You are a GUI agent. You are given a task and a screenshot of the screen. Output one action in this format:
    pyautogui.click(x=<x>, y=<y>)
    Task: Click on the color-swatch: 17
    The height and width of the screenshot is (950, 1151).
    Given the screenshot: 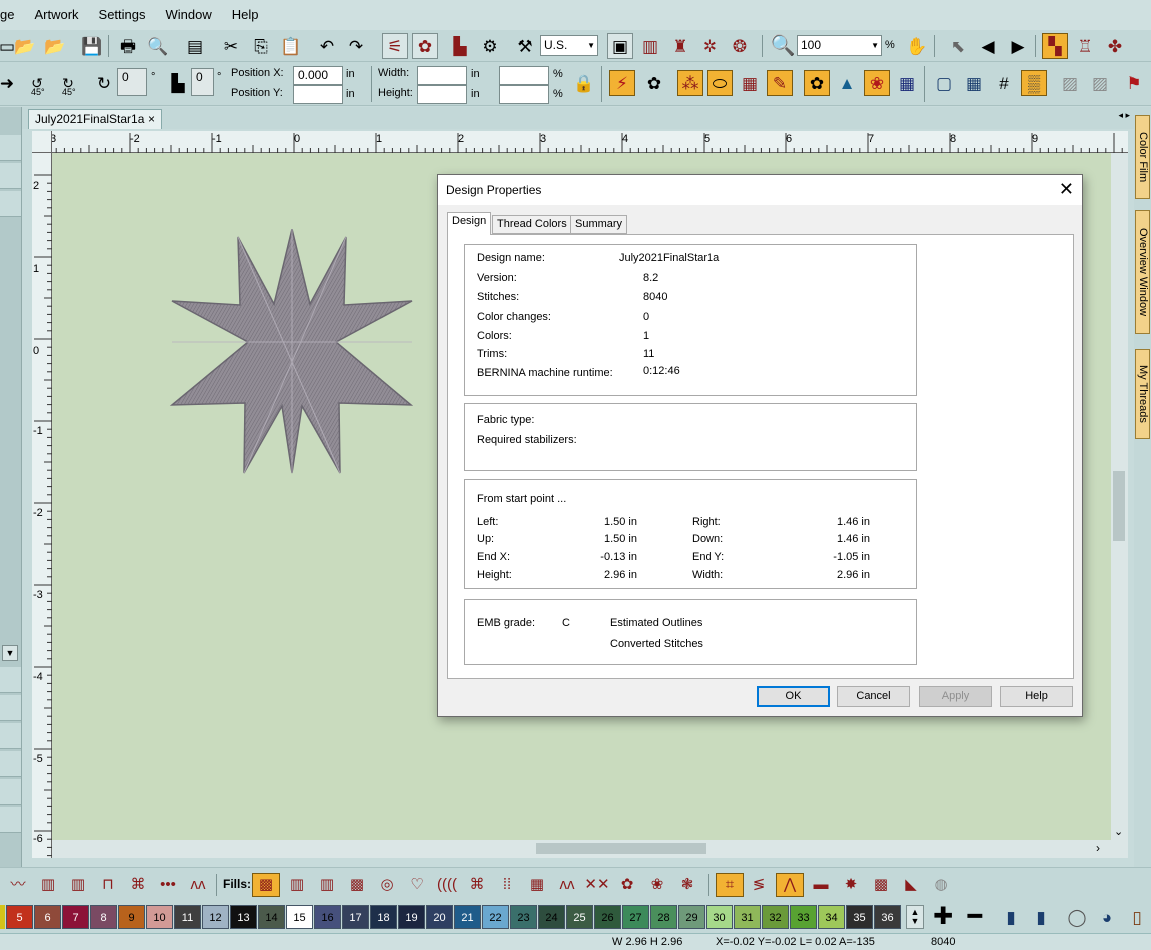 What is the action you would take?
    pyautogui.click(x=355, y=917)
    